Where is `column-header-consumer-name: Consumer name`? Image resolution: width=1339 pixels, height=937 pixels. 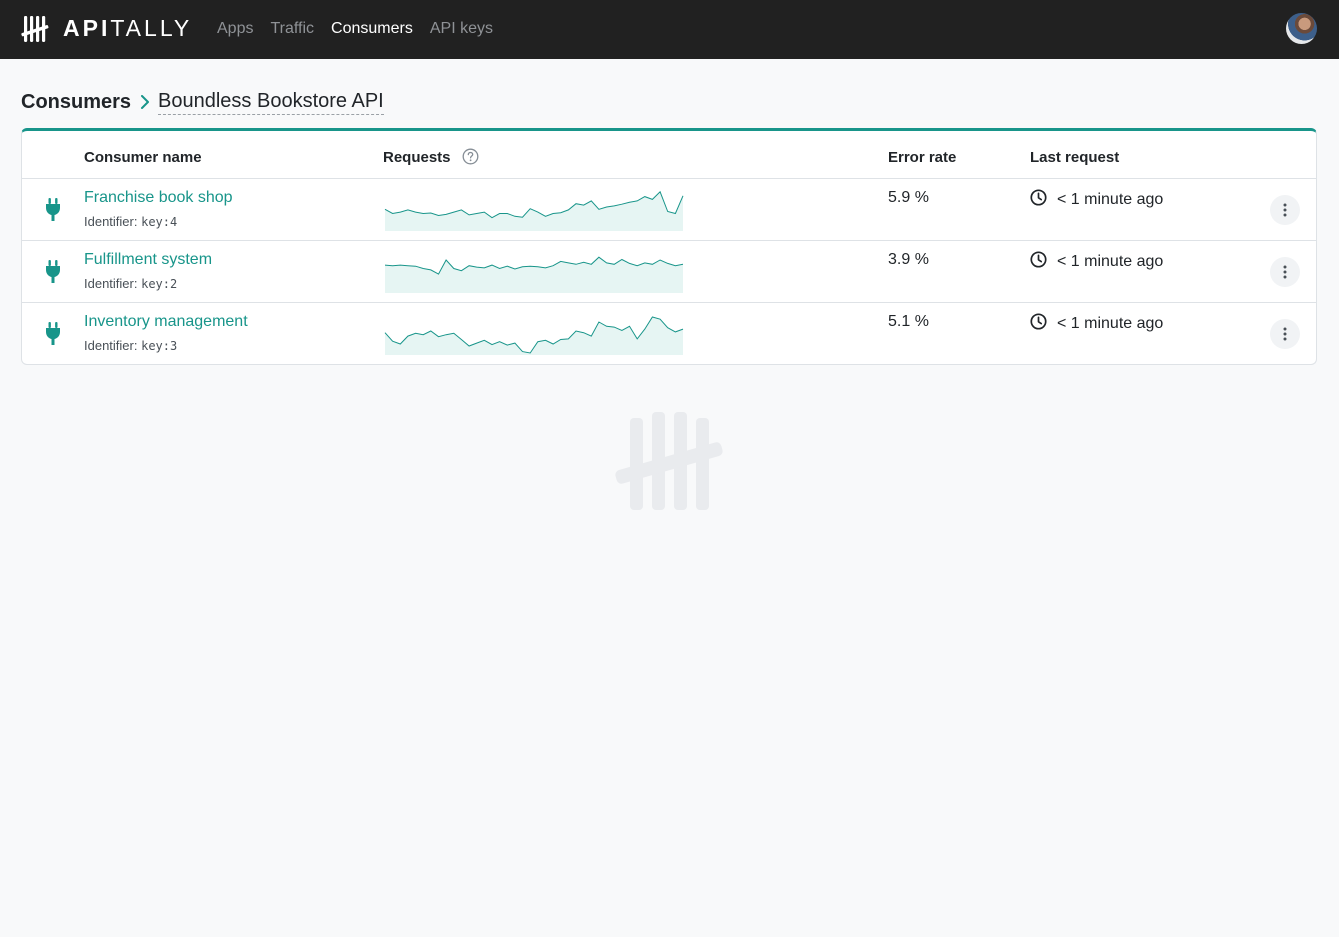 column-header-consumer-name: Consumer name is located at coordinates (143, 157).